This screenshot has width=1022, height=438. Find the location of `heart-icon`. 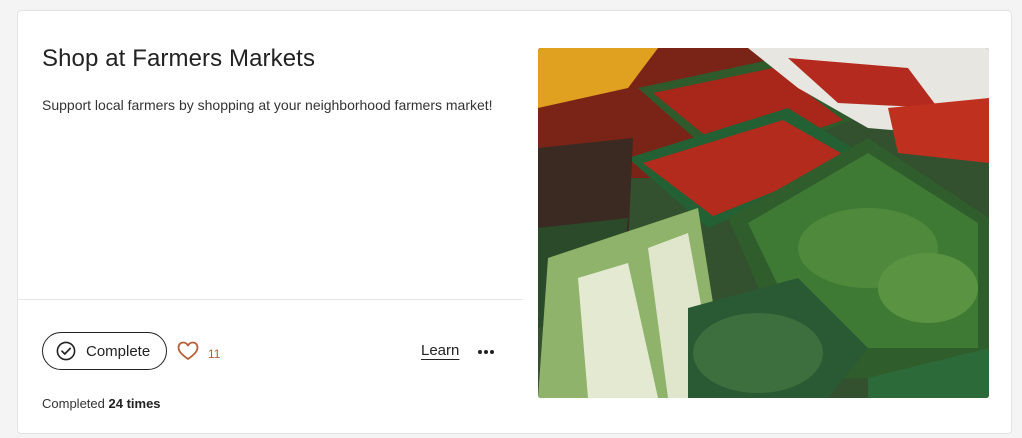

heart-icon is located at coordinates (188, 353).